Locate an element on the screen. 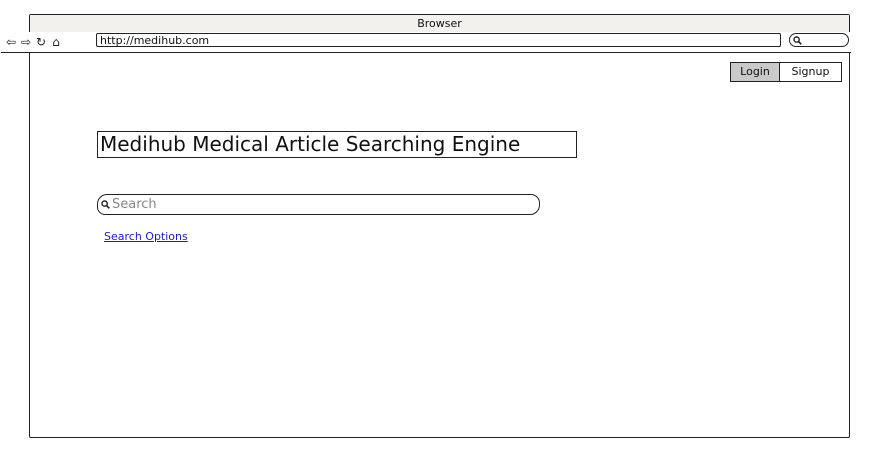 This screenshot has width=891, height=451. search-options-link: Search Options is located at coordinates (146, 236).